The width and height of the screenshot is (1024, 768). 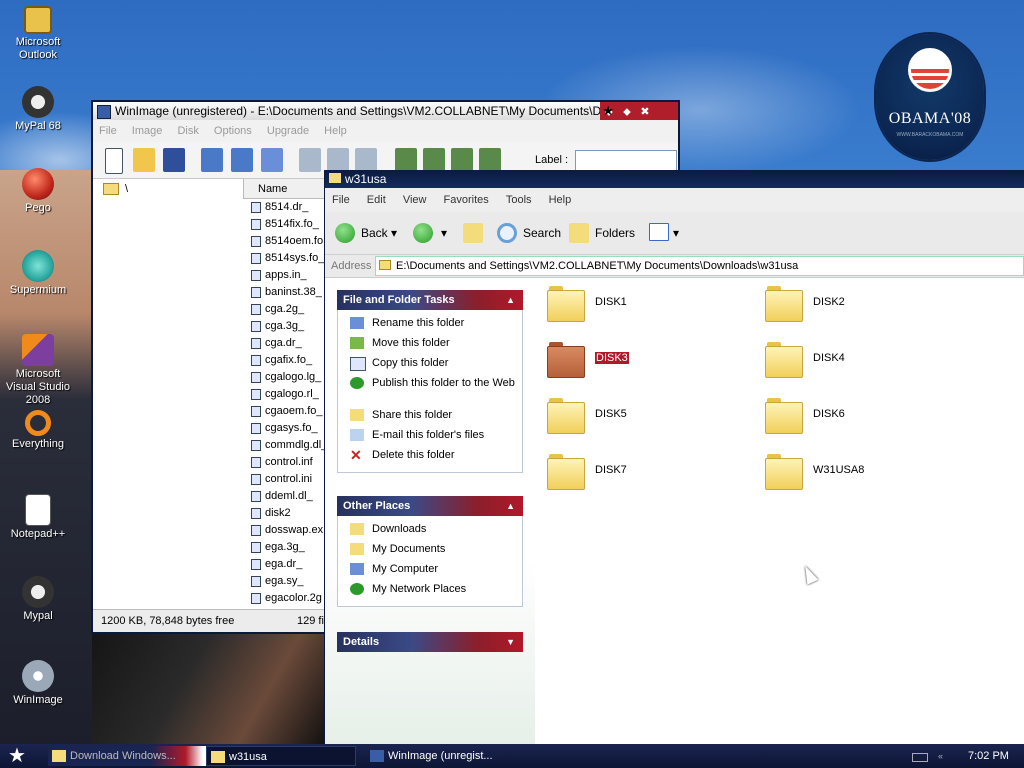 What do you see at coordinates (284, 275) in the screenshot?
I see `file-row: apps.in_` at bounding box center [284, 275].